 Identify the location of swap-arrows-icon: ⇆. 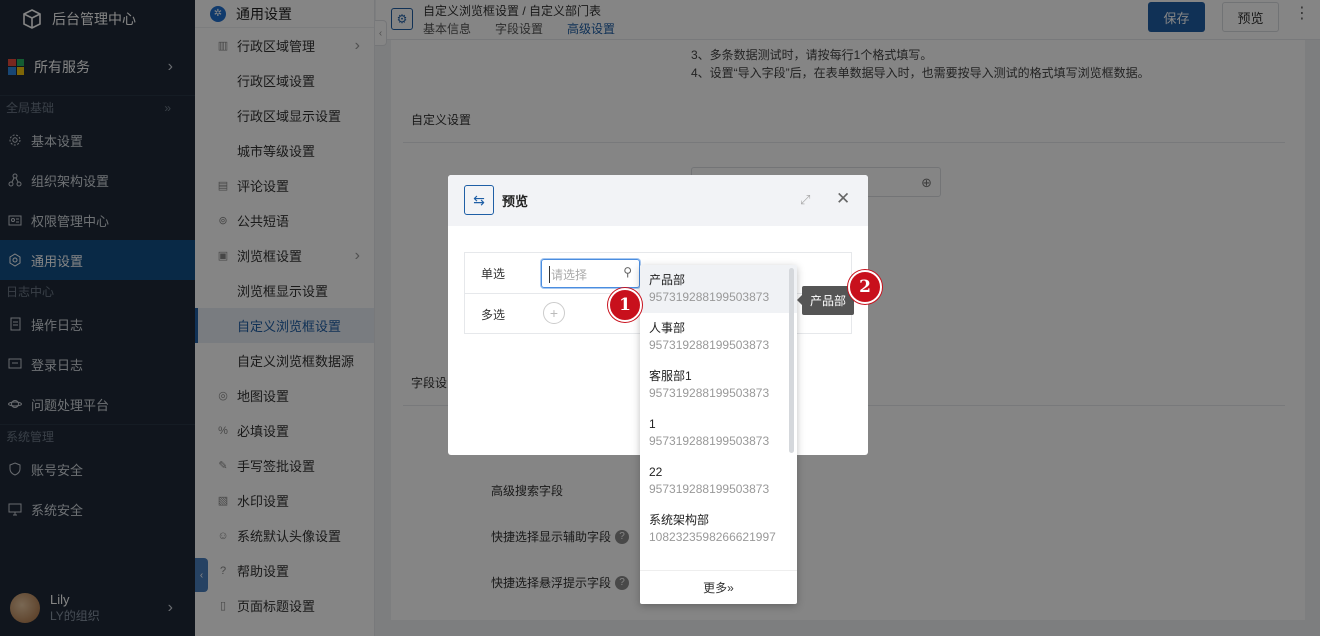
(479, 200).